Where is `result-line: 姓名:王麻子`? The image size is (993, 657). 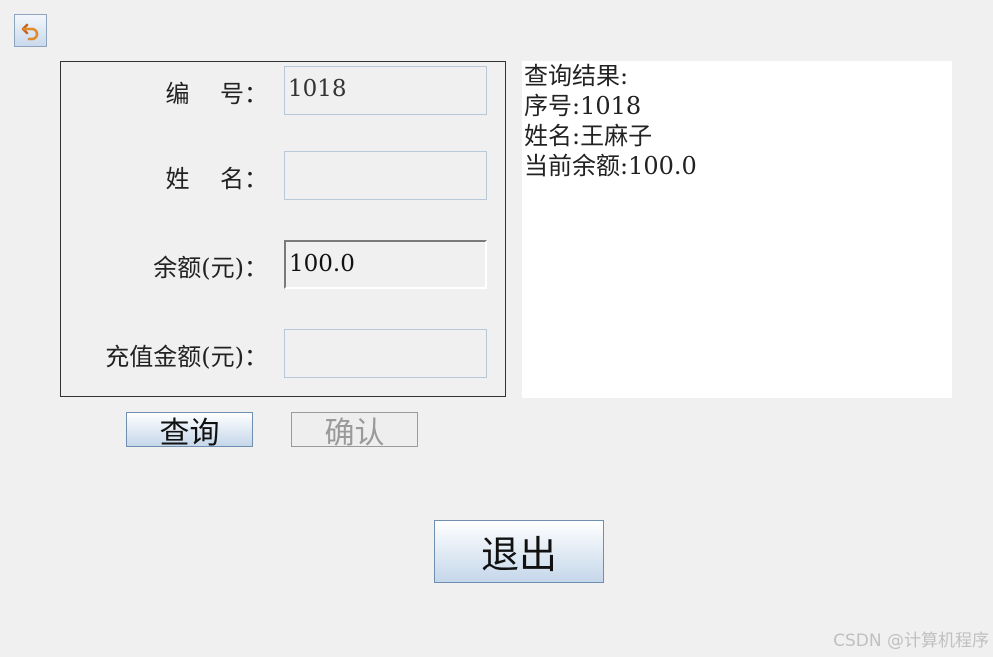 result-line: 姓名:王麻子 is located at coordinates (588, 136).